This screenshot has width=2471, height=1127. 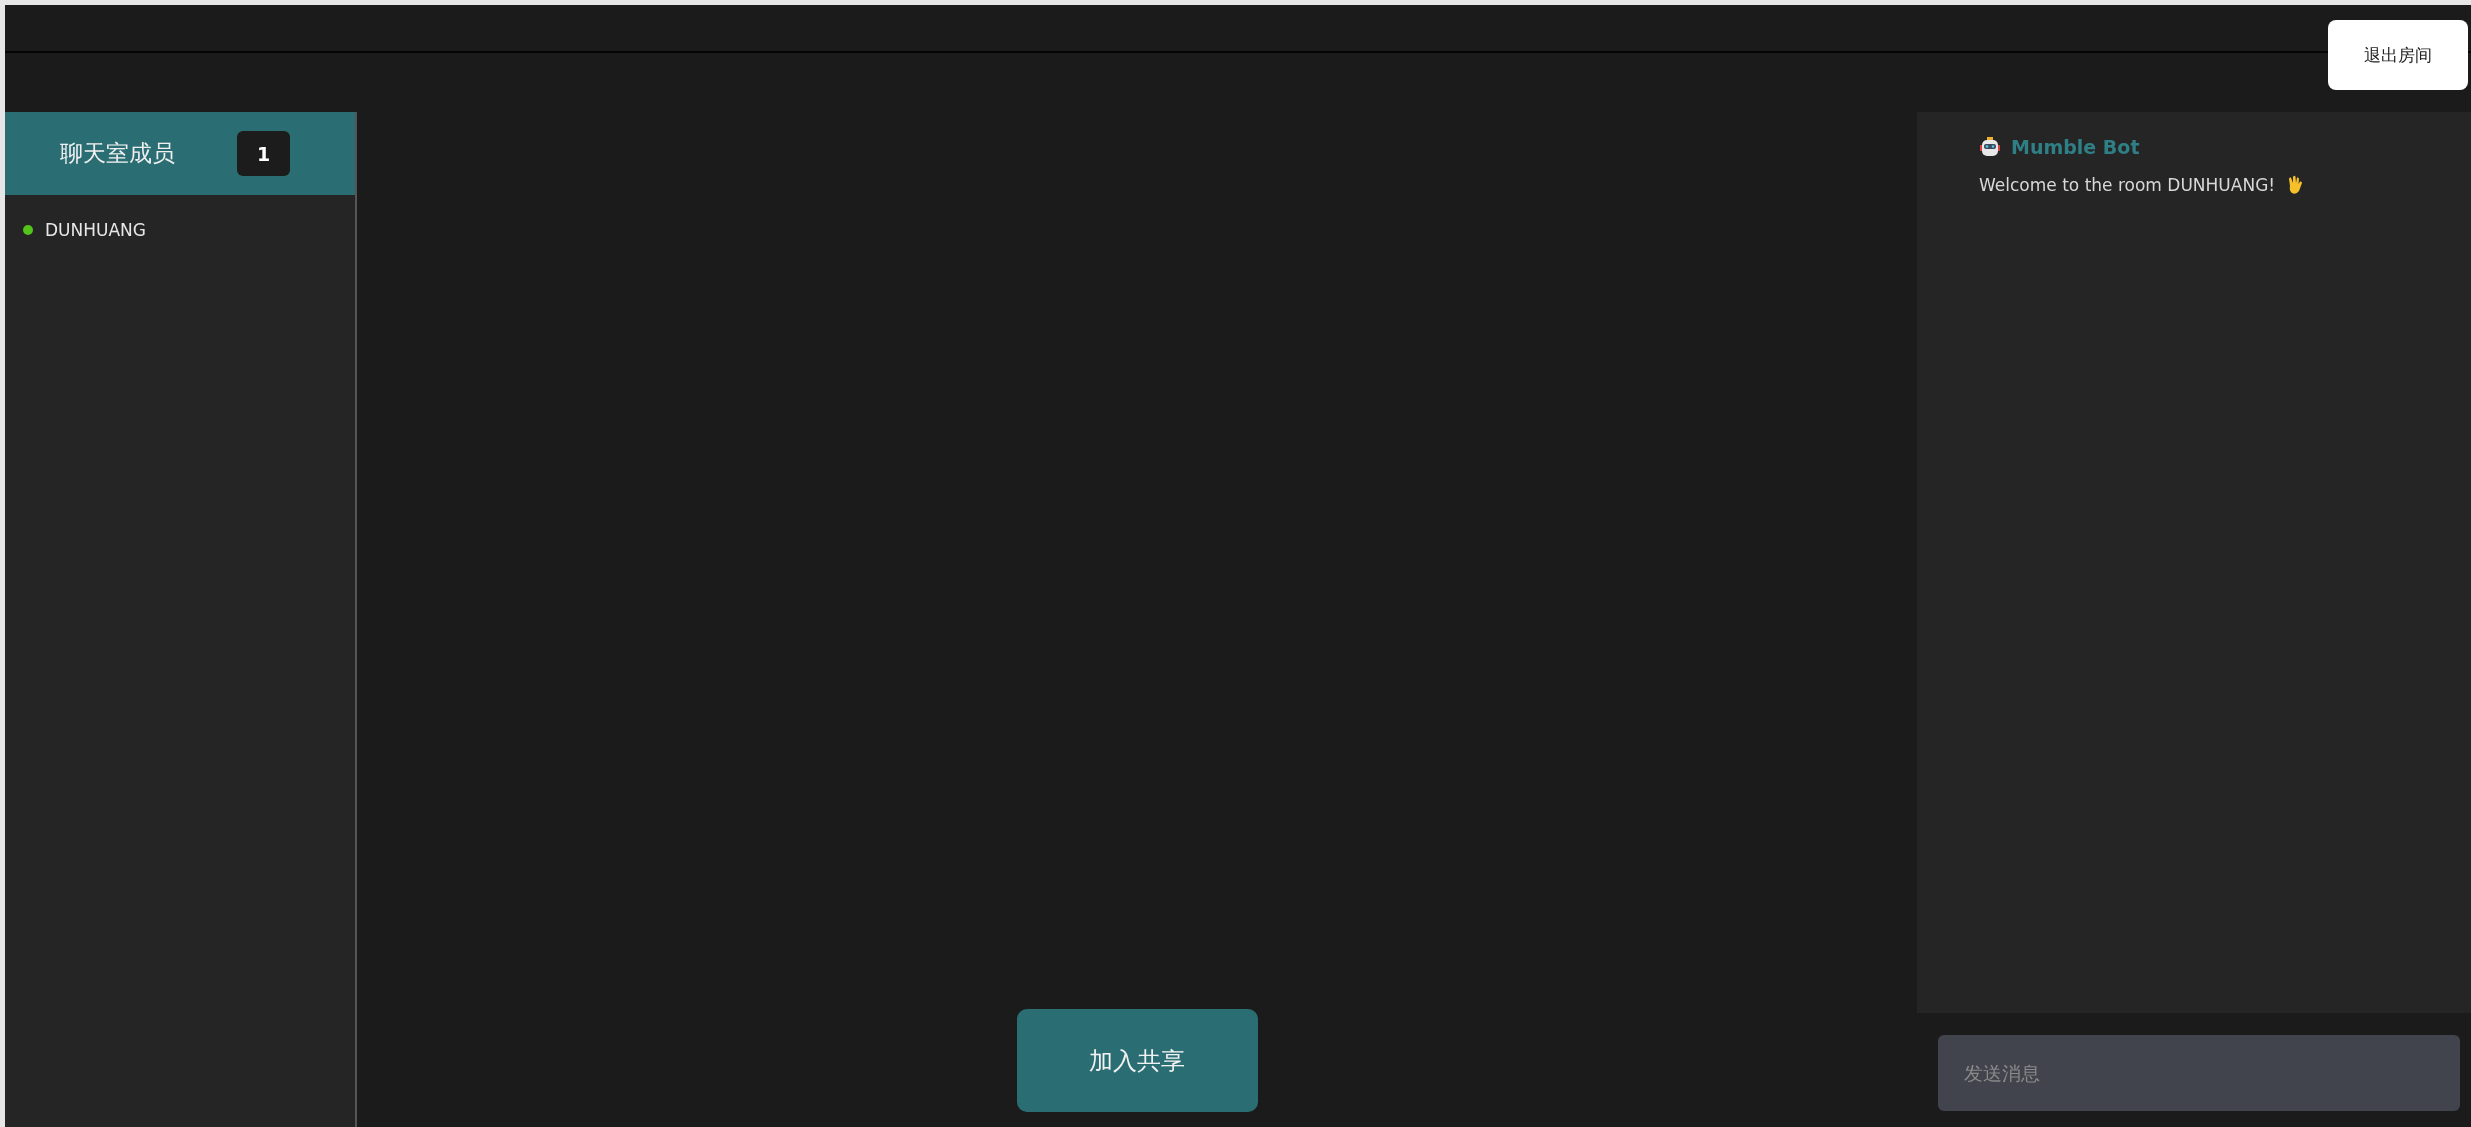 I want to click on message-author: Mumble Bot, so click(x=2075, y=147).